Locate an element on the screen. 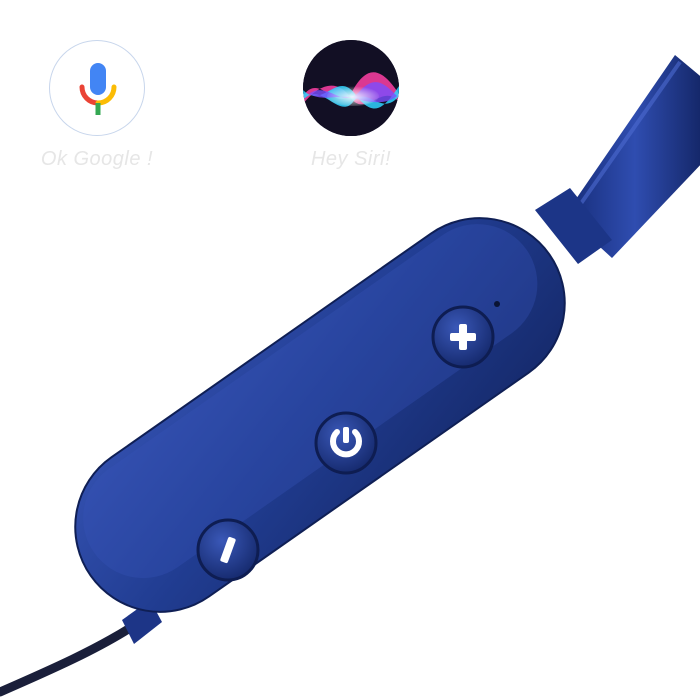  microphone-hole is located at coordinates (497, 304).